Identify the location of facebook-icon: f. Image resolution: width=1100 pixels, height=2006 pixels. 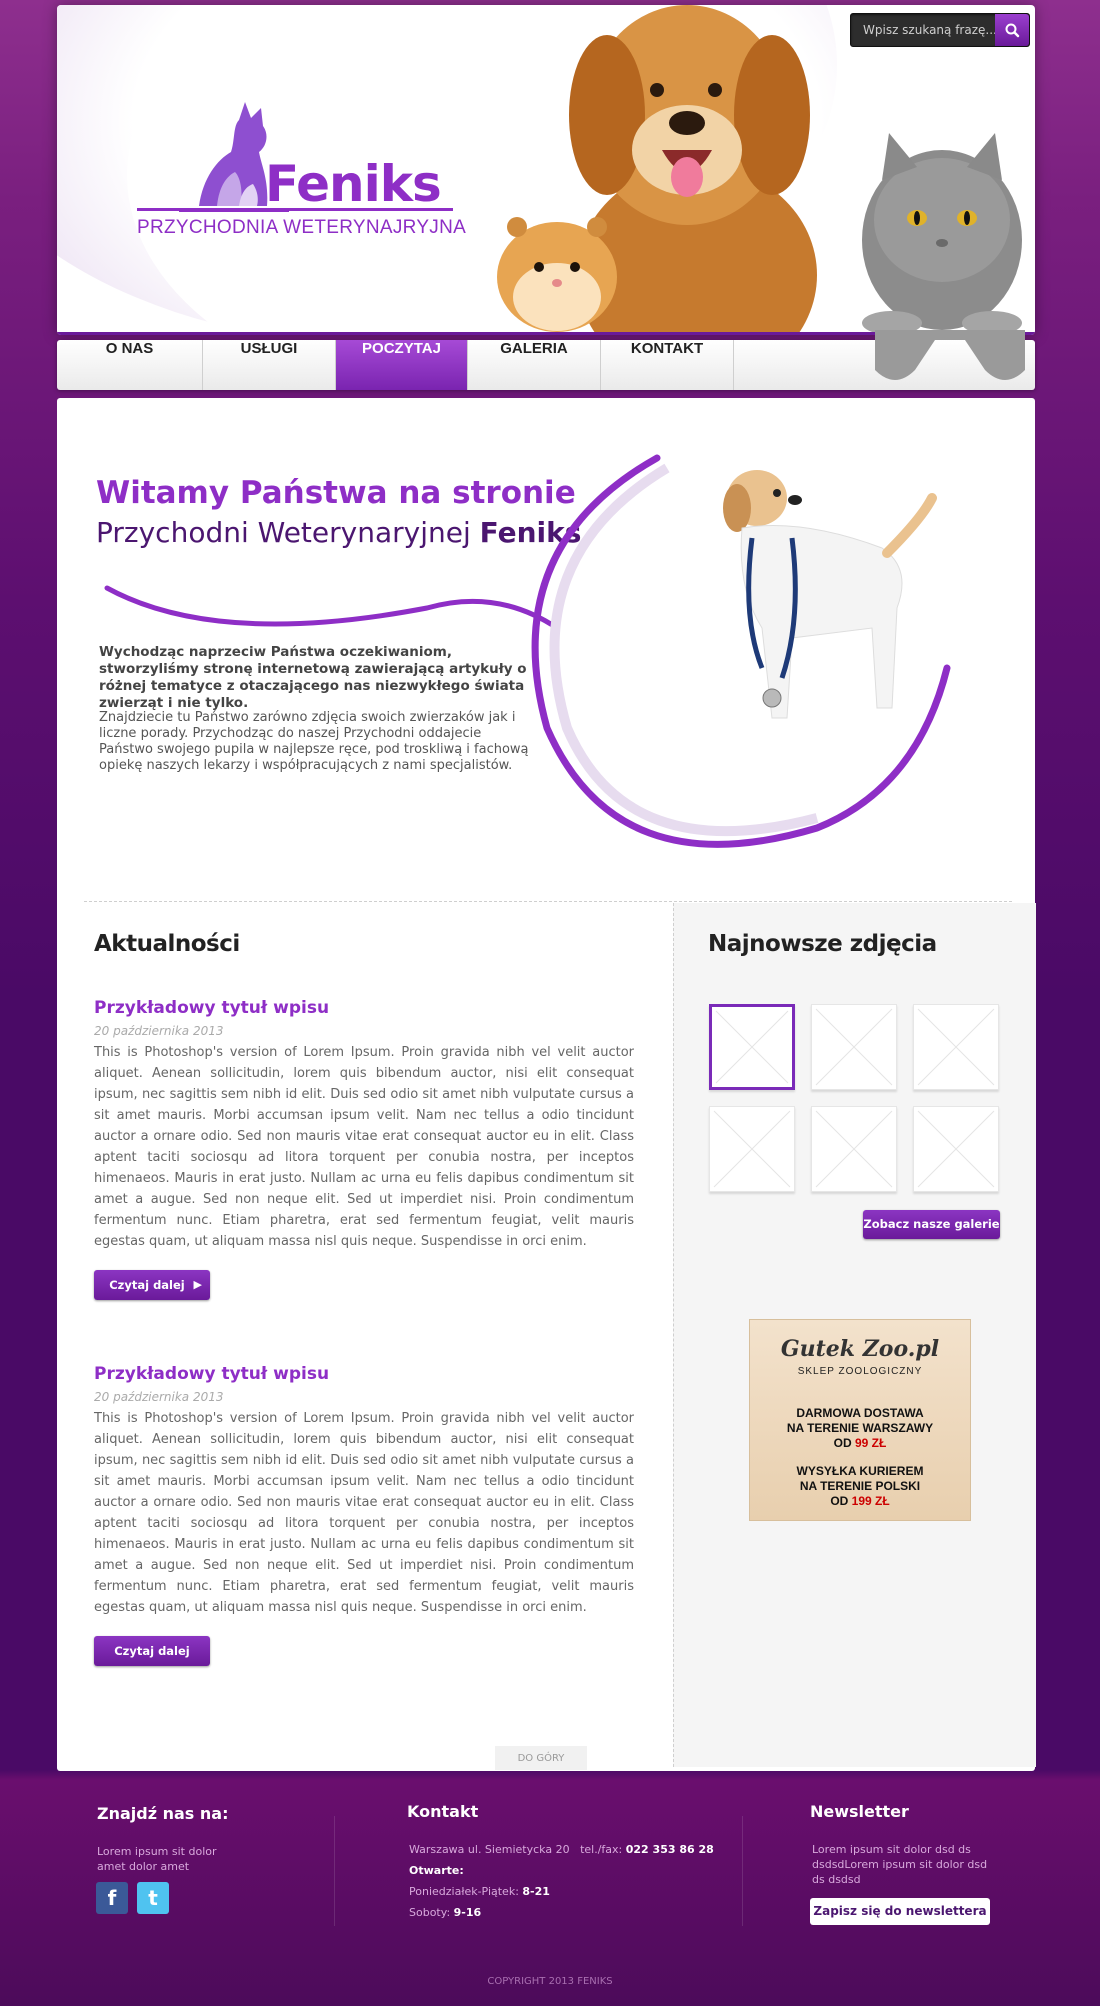
(112, 1898).